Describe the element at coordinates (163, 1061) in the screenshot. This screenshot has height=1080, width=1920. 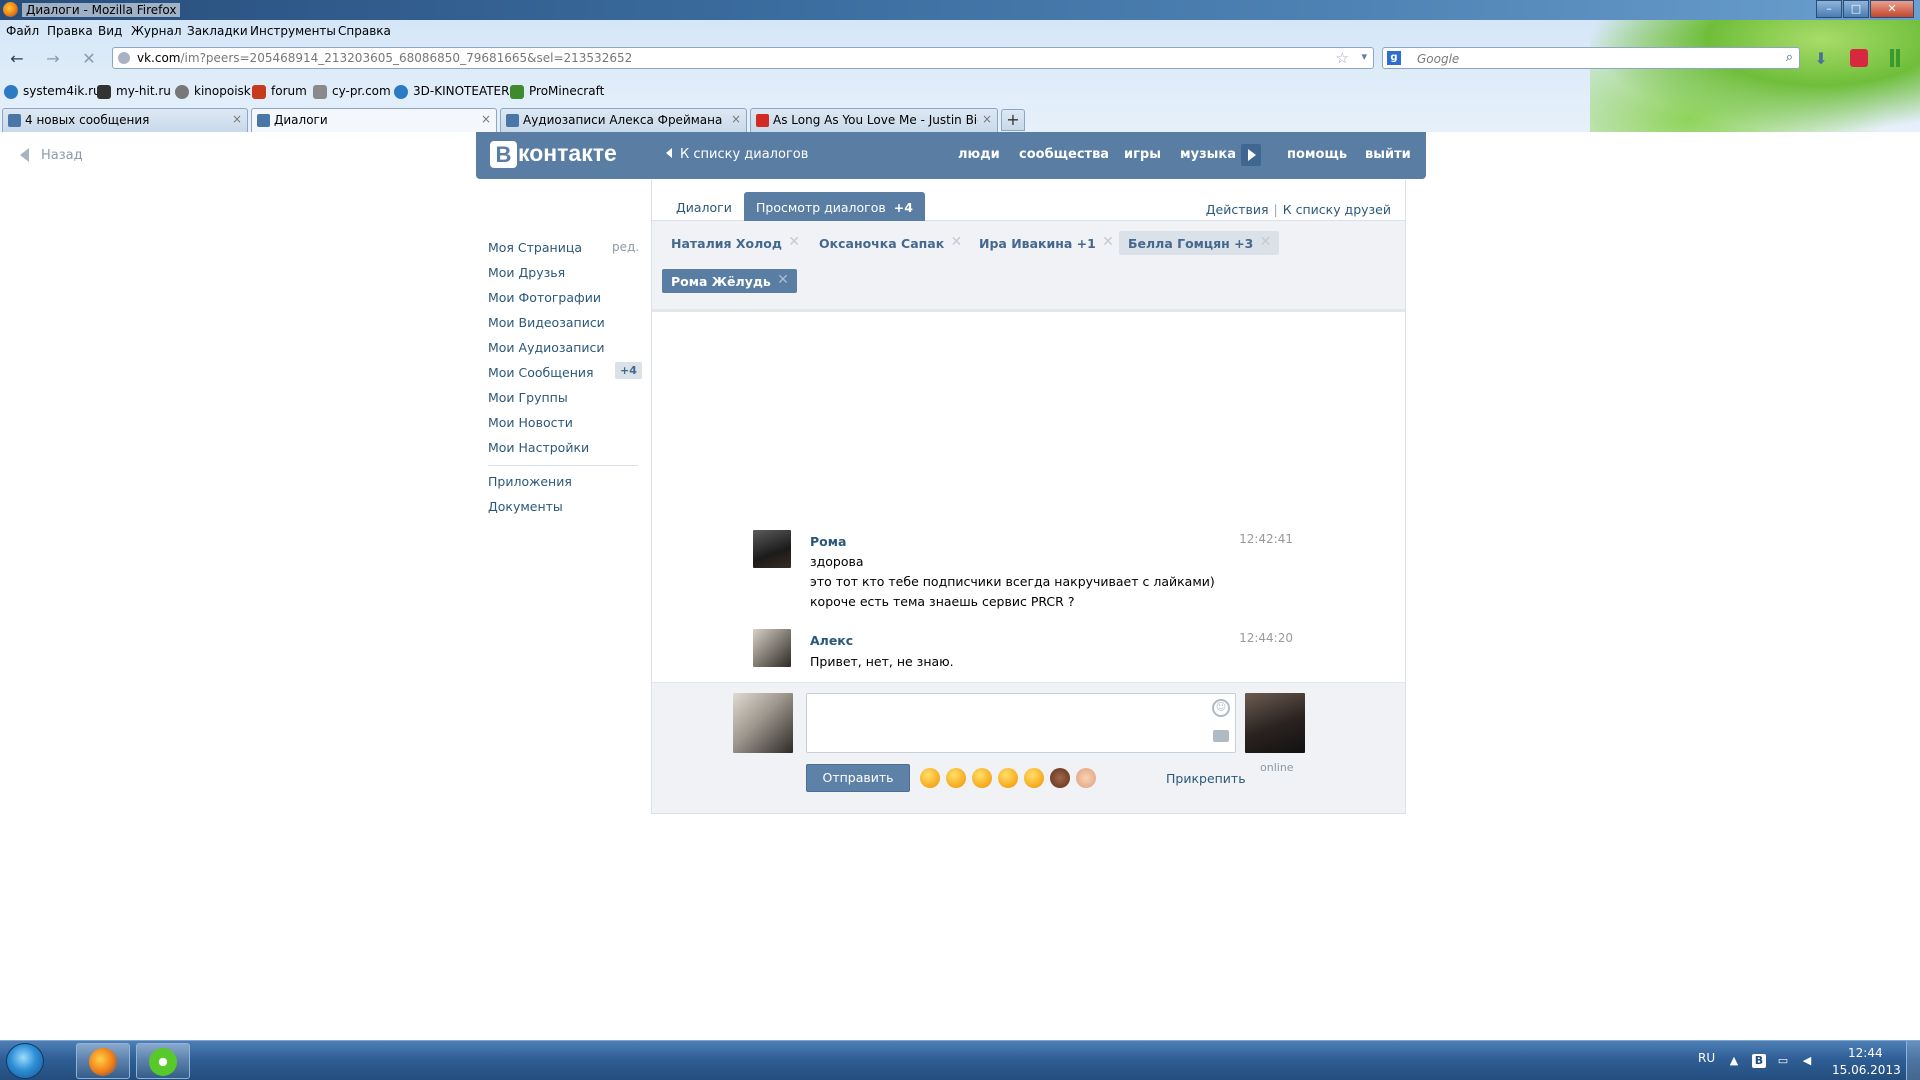
I see `taskbar-icq` at that location.